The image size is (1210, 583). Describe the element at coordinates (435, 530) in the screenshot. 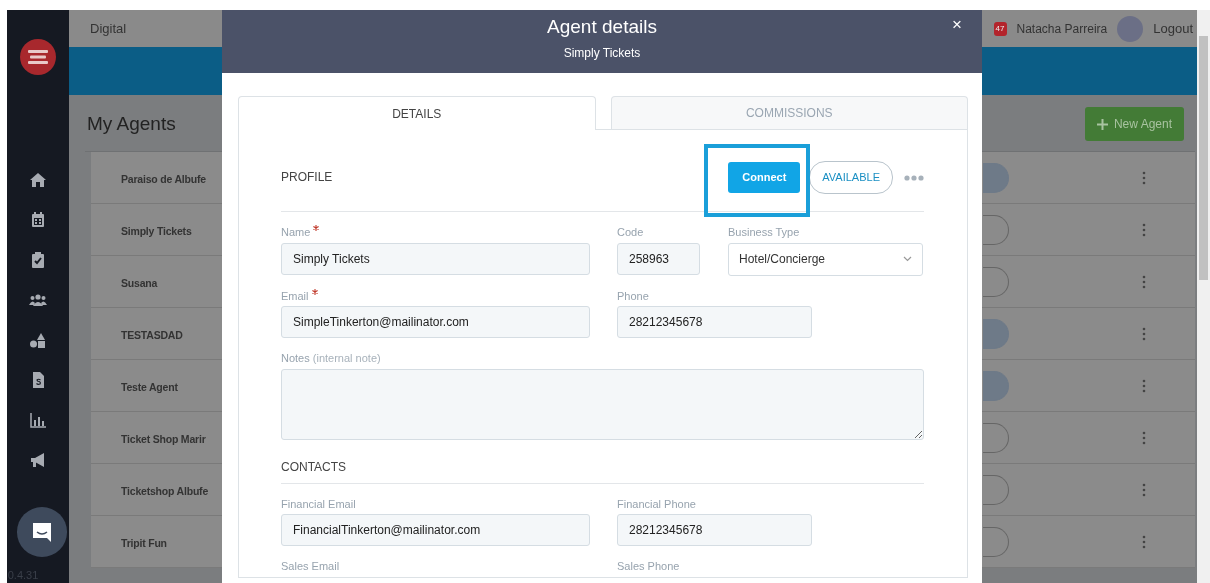

I see `text-field: FinancialTinkerton@mailinator.com` at that location.